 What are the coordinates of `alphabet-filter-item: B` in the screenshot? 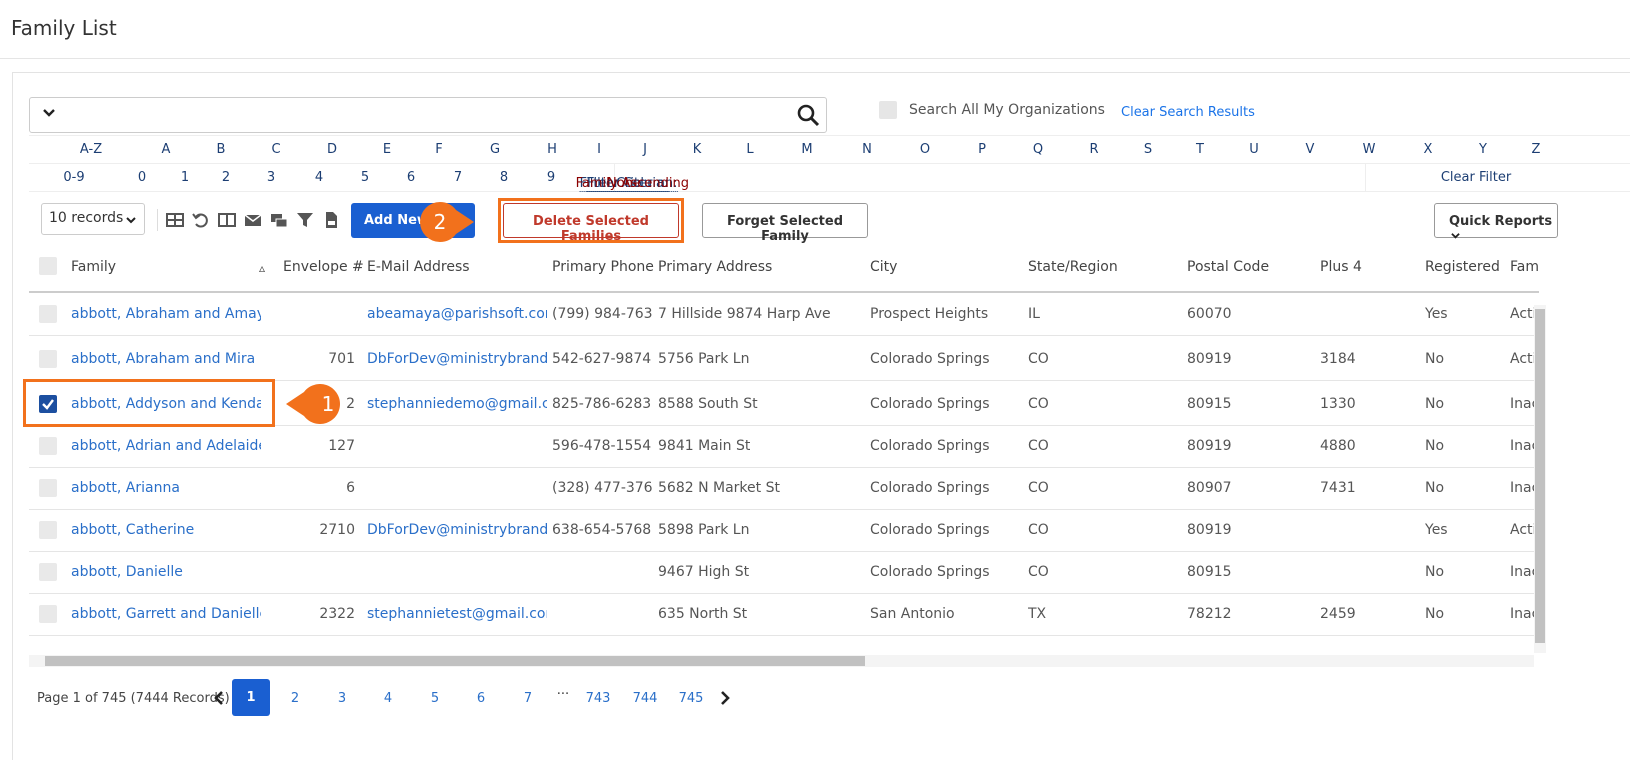 It's located at (221, 149).